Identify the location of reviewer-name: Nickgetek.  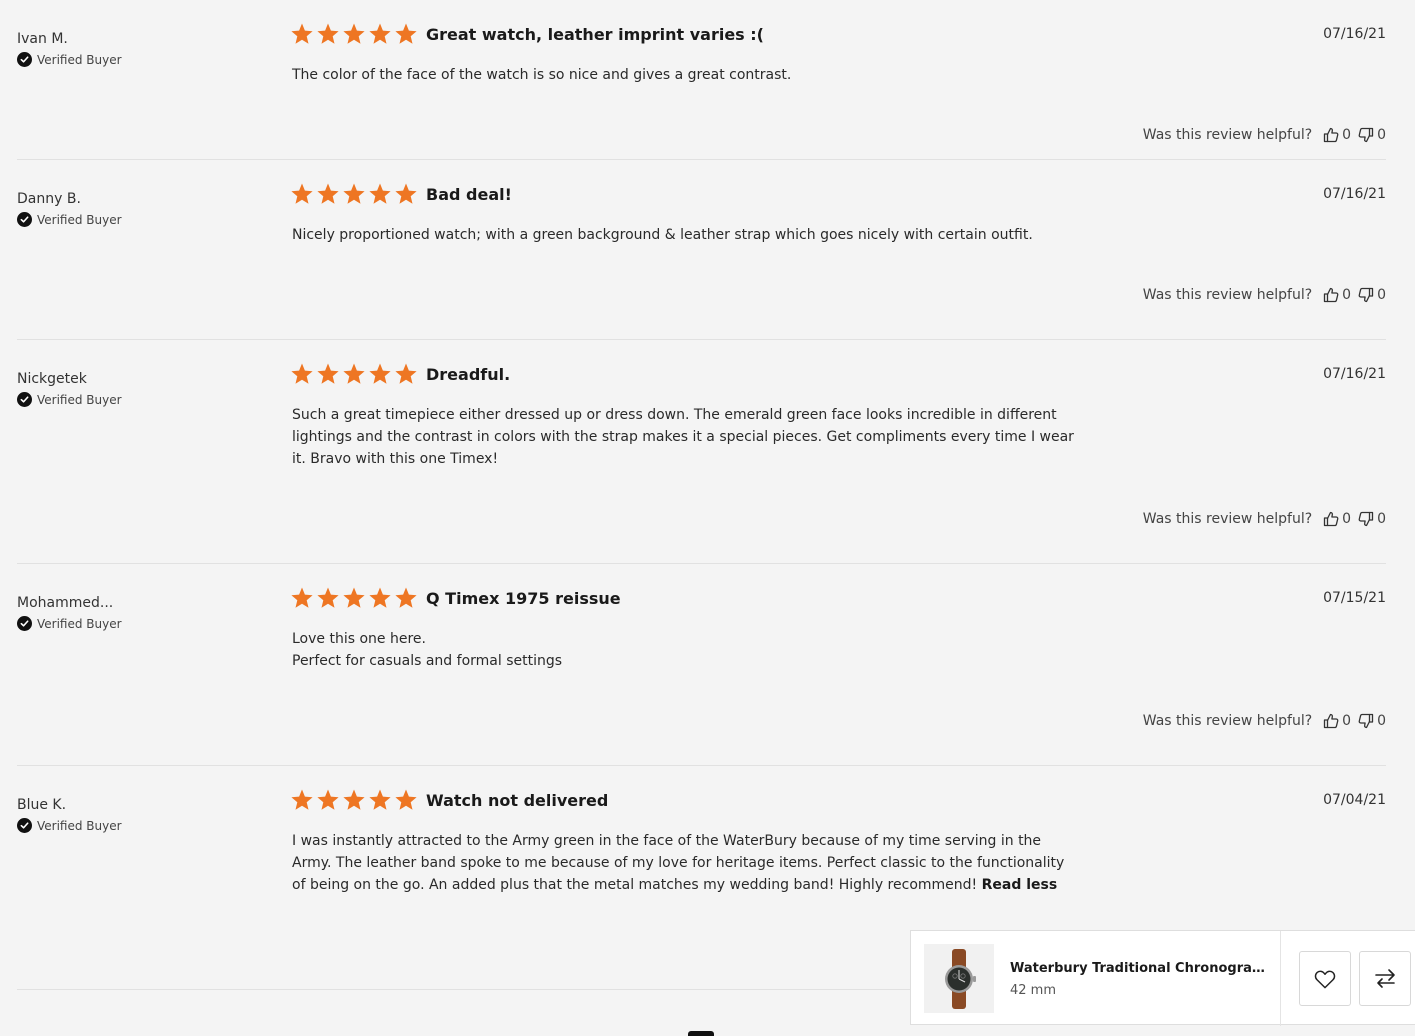
(52, 379).